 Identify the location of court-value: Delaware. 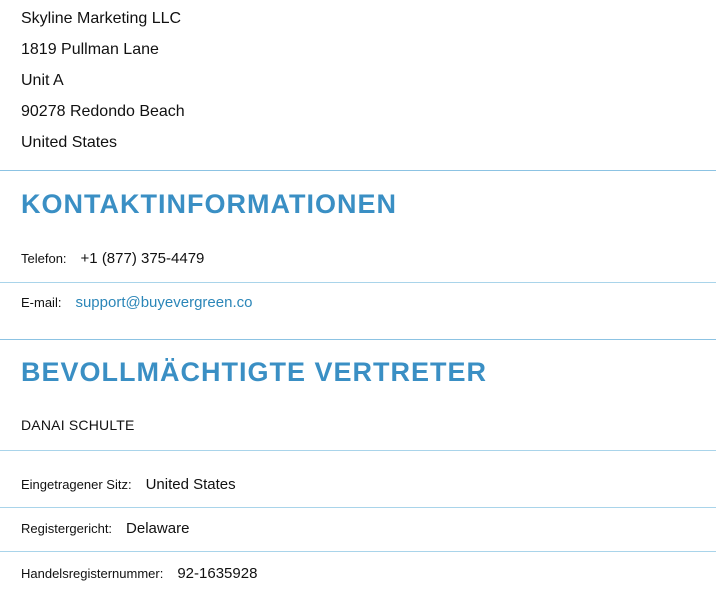
(158, 528).